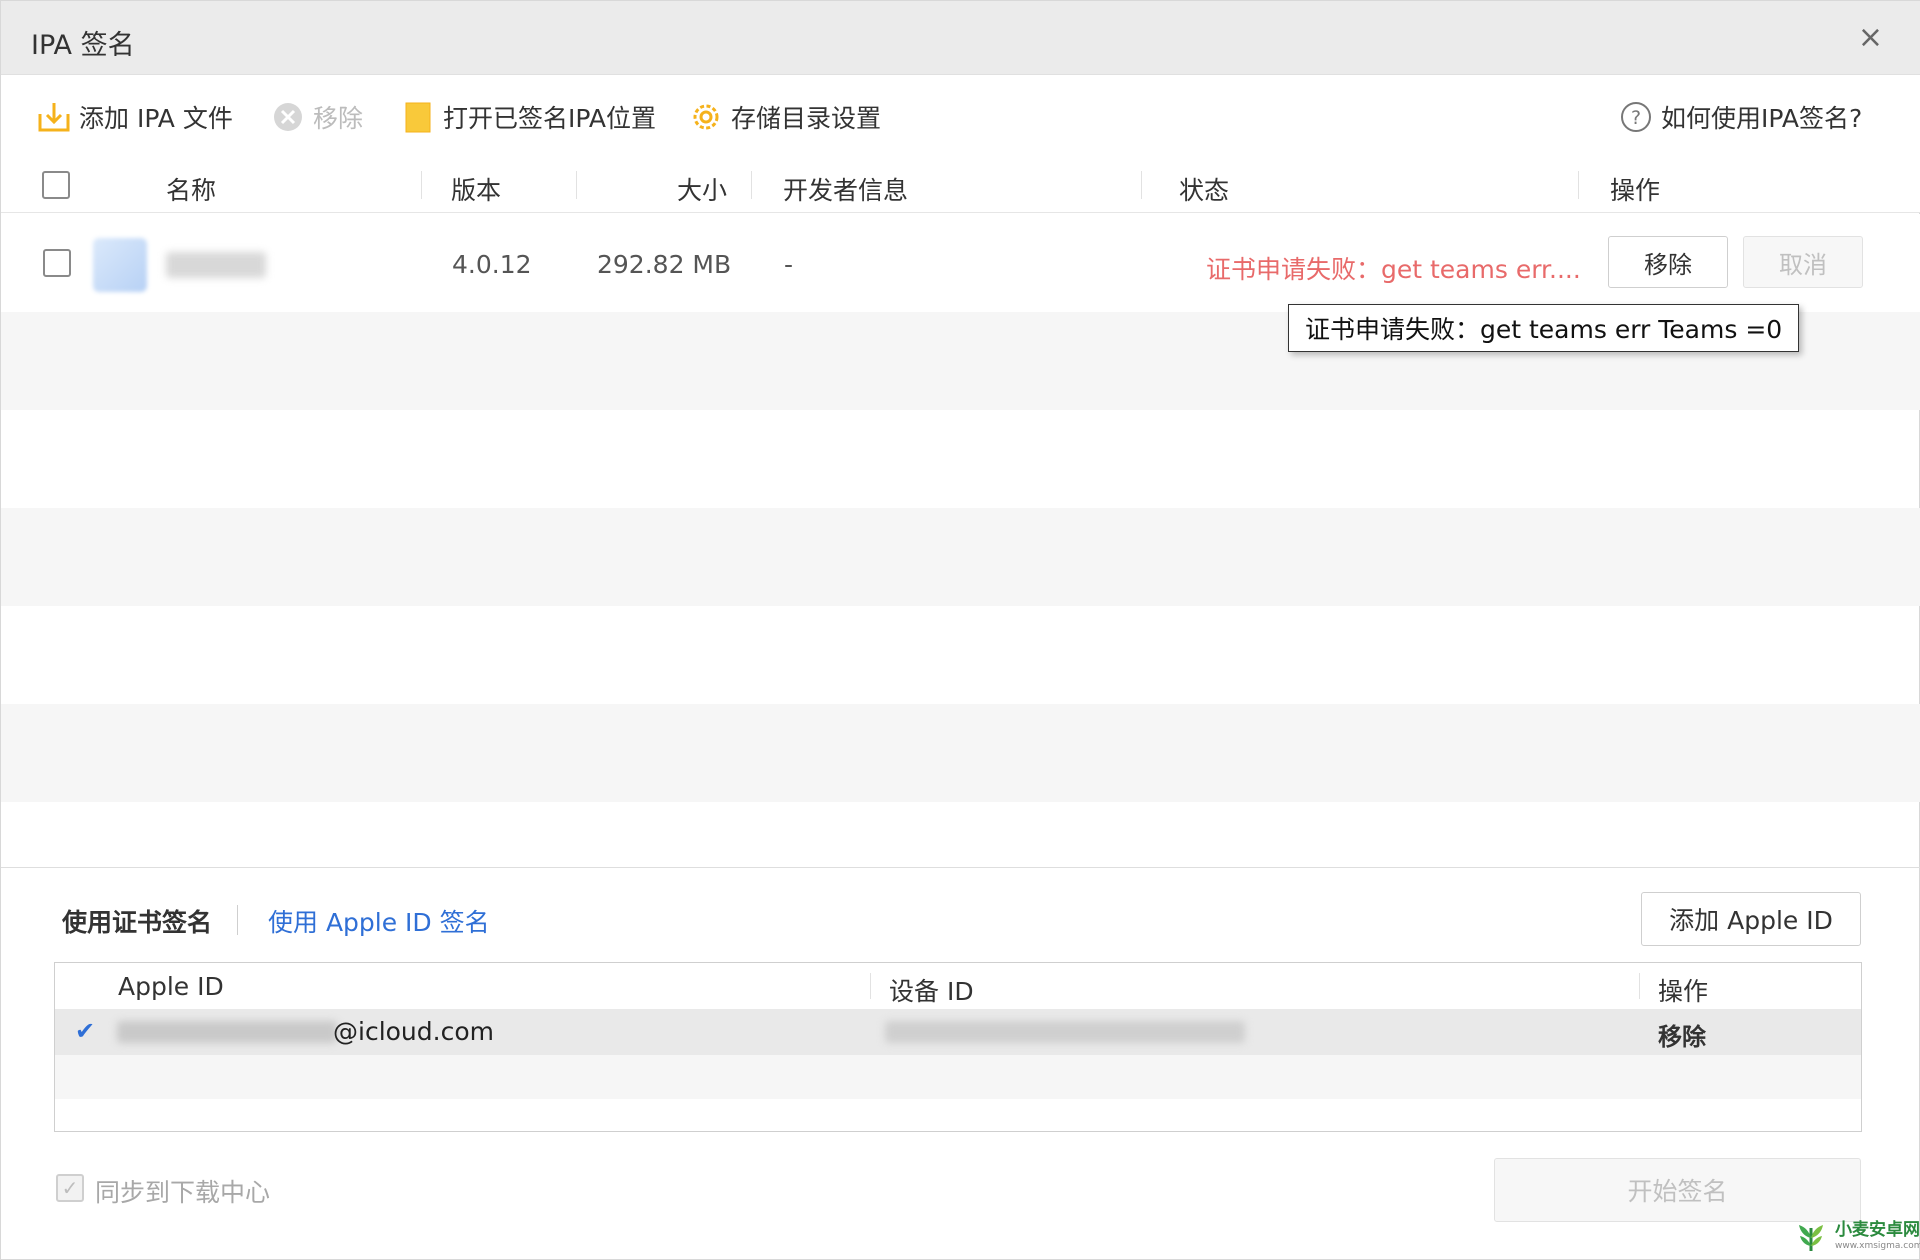  I want to click on apple-id-table-header: Apple ID 设备 ID 操作, so click(958, 986).